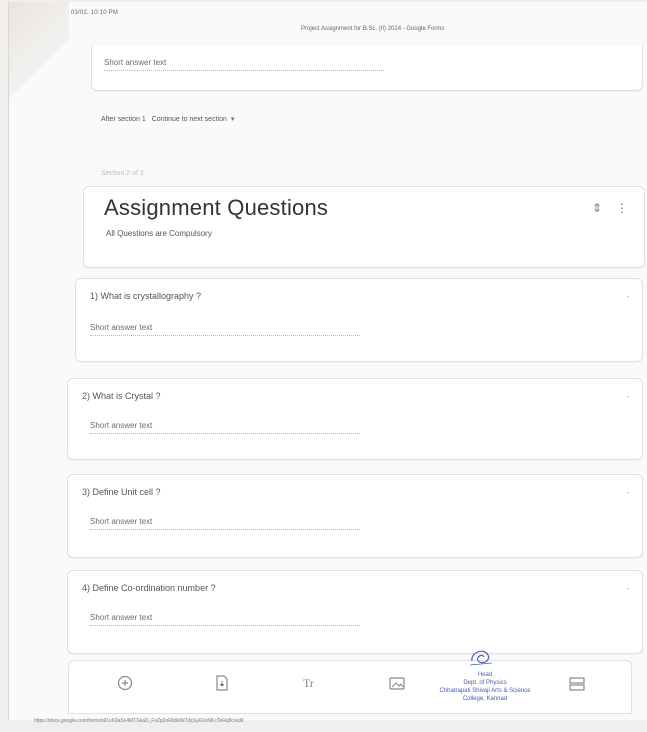 This screenshot has width=647, height=732. I want to click on question-text: 1) What is crystallography ?, so click(145, 296).